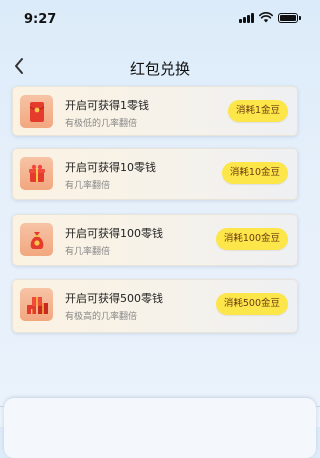  Describe the element at coordinates (107, 105) in the screenshot. I see `card-title: 开启可获得1零钱` at that location.